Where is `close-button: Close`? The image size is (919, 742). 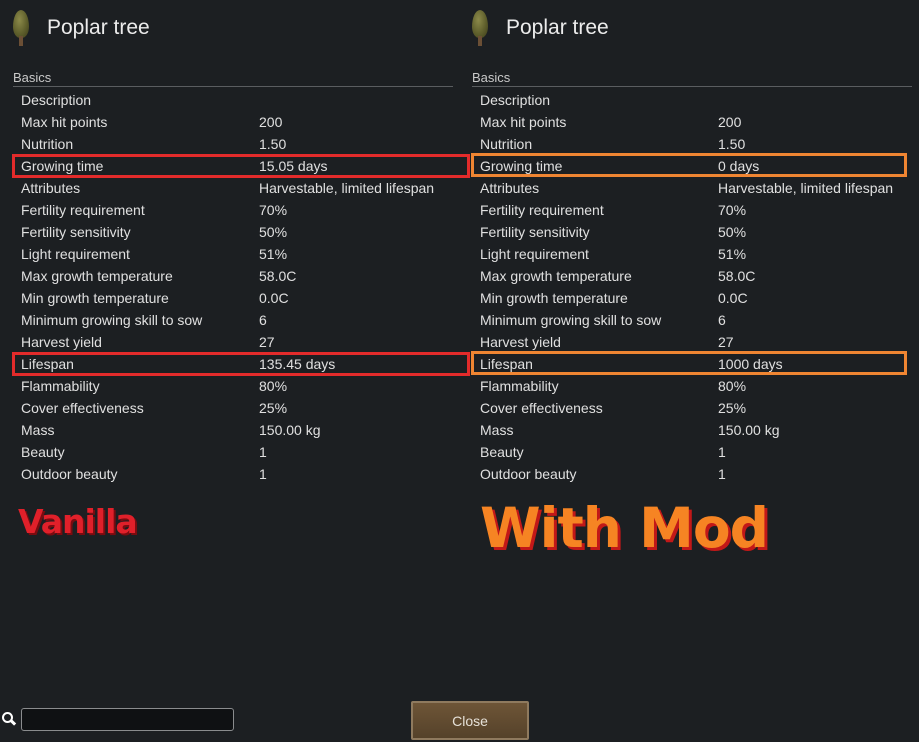
close-button: Close is located at coordinates (470, 720).